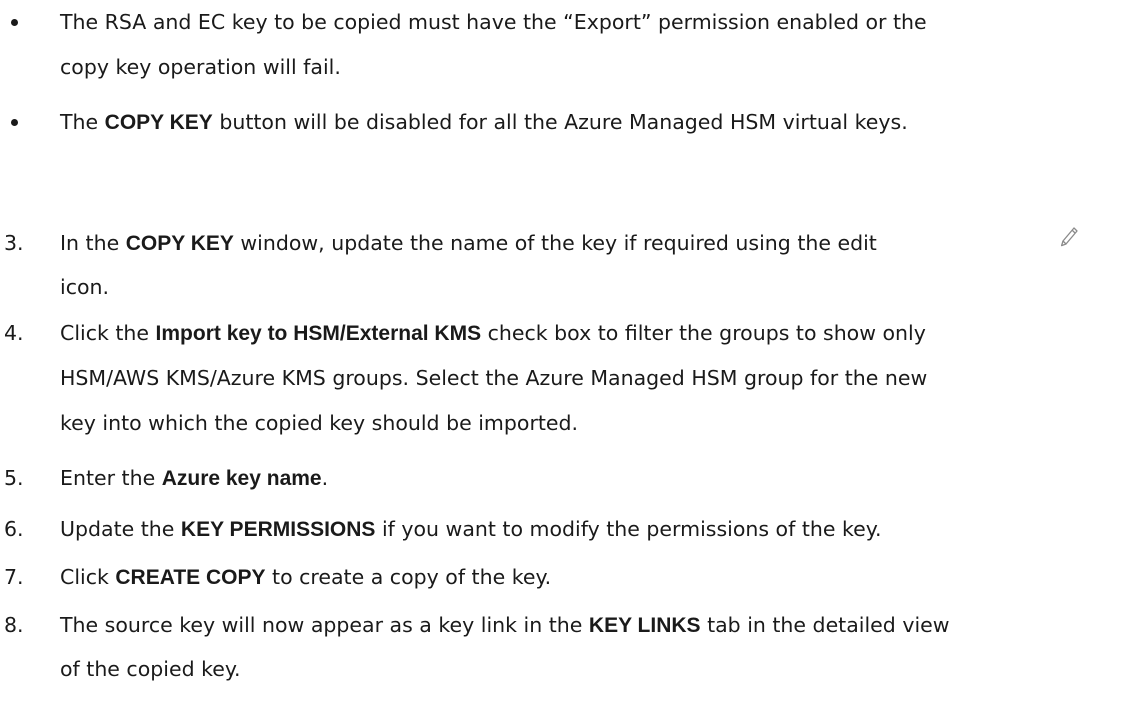 This screenshot has height=712, width=1145. What do you see at coordinates (82, 122) in the screenshot?
I see `text: The` at bounding box center [82, 122].